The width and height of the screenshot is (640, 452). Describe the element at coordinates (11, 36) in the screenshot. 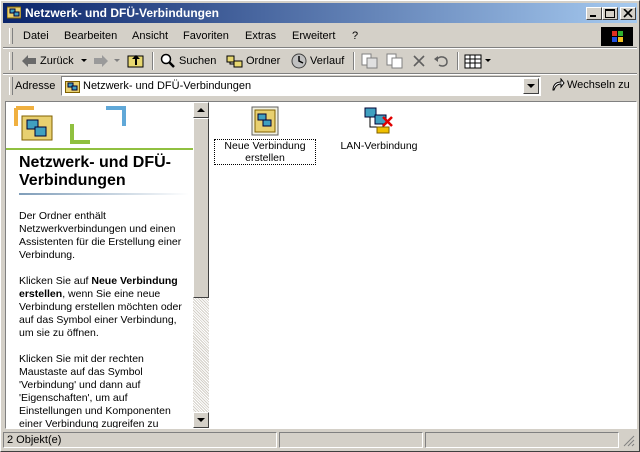

I see `menu-grip` at that location.